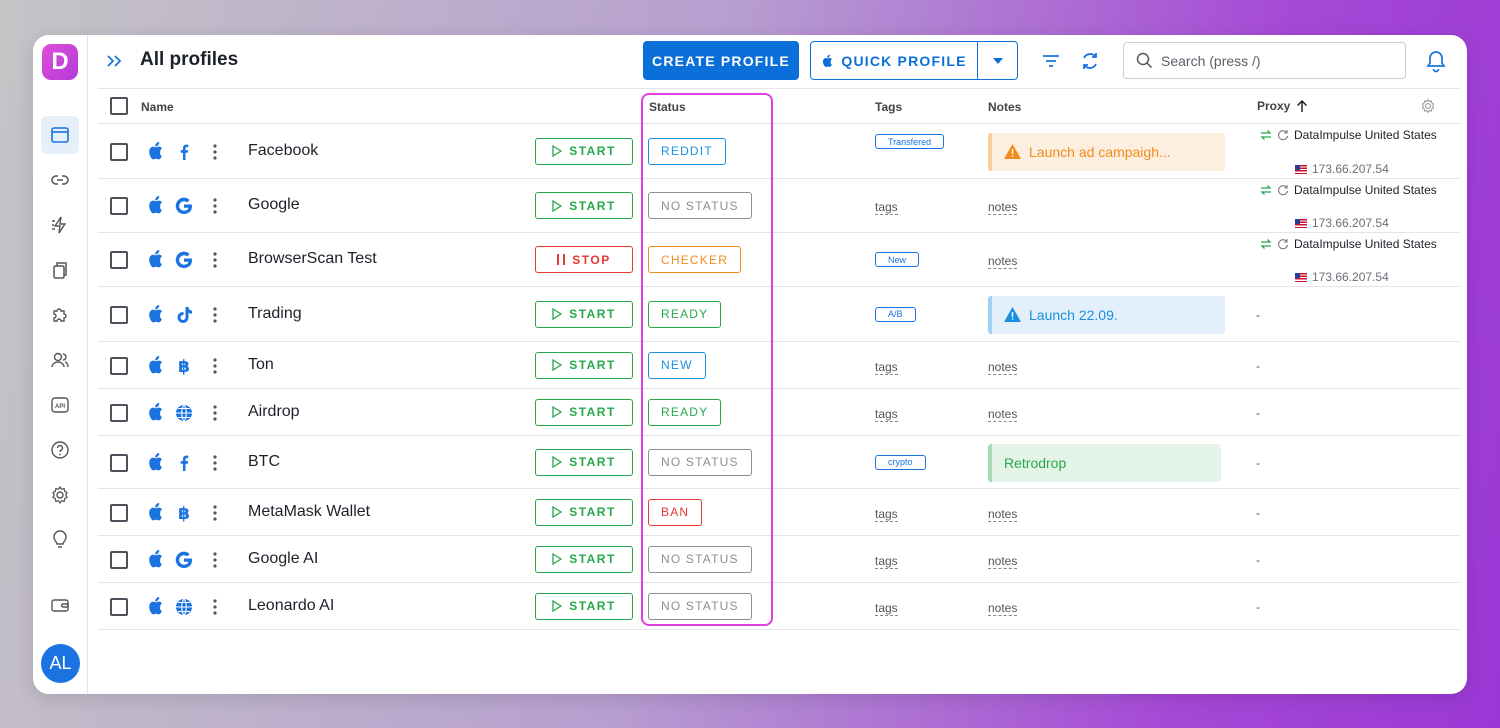  What do you see at coordinates (897, 259) in the screenshot?
I see `tag-chip: New` at bounding box center [897, 259].